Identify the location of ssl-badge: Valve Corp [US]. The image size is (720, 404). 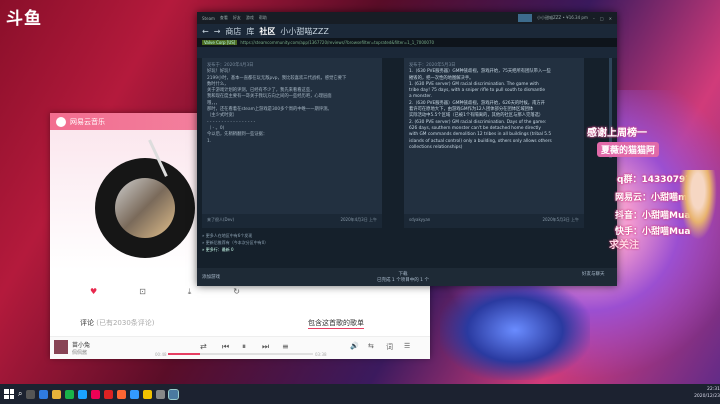
(220, 42).